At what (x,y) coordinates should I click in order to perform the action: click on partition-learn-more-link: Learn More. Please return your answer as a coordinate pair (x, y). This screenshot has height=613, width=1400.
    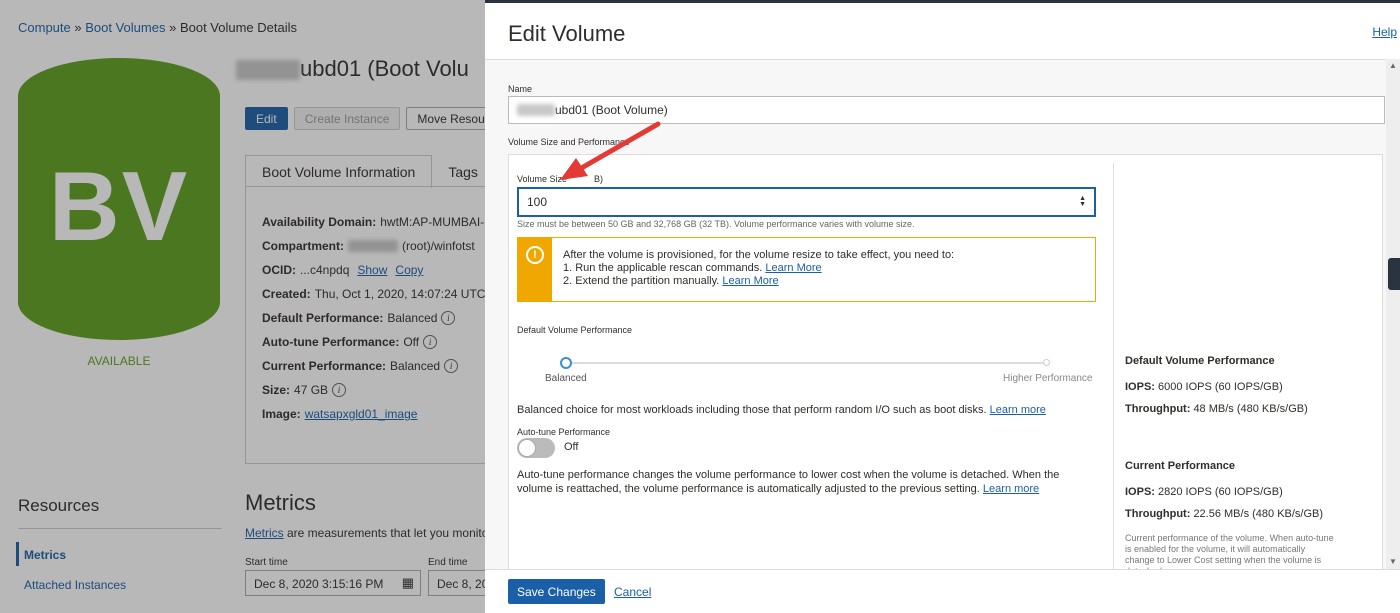
    Looking at the image, I should click on (750, 281).